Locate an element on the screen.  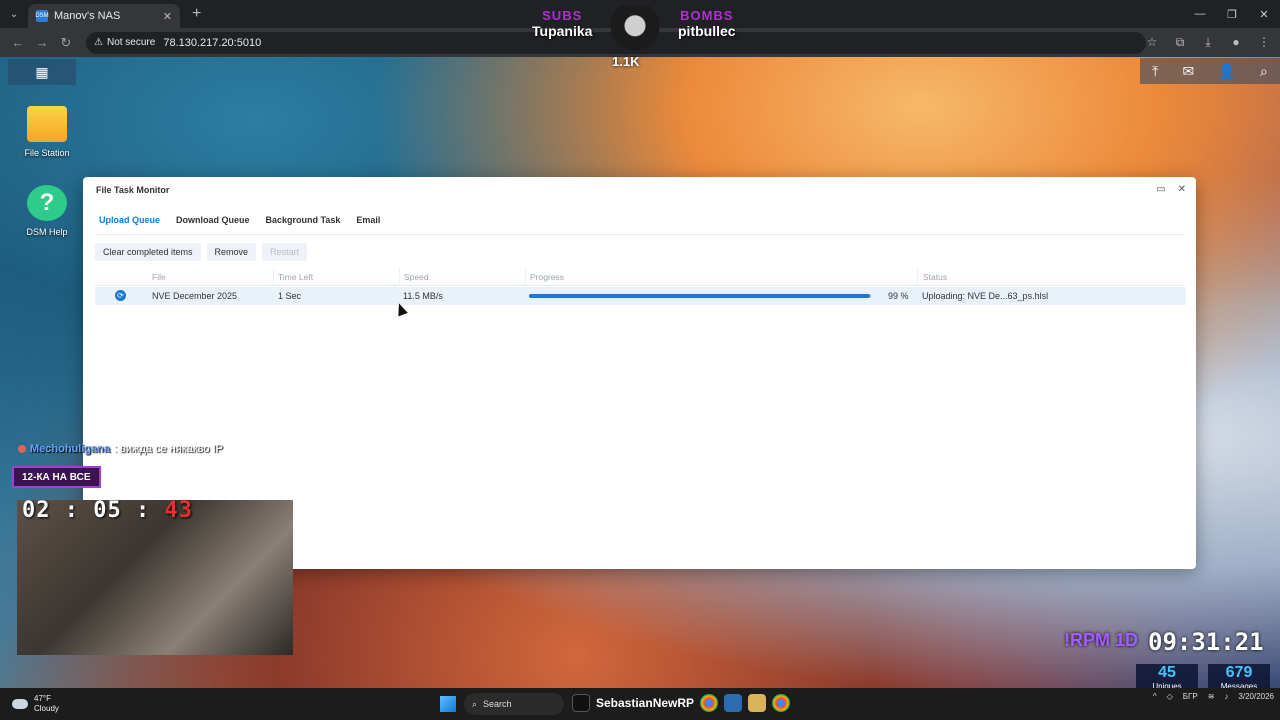
subs-label: SUBS is located at coordinates (562, 15).